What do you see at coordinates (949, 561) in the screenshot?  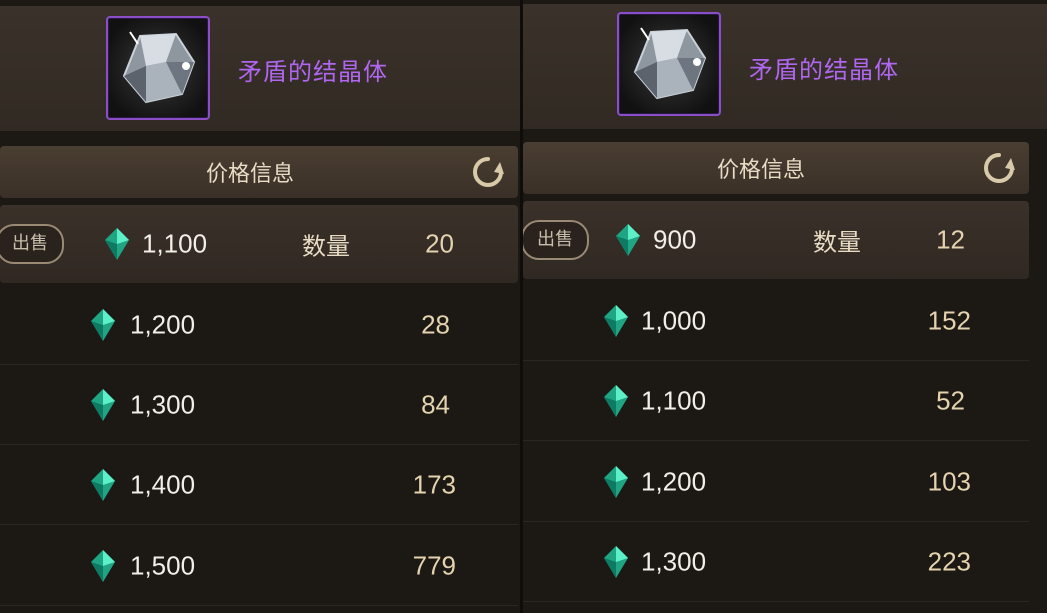 I see `quantity-value: 223` at bounding box center [949, 561].